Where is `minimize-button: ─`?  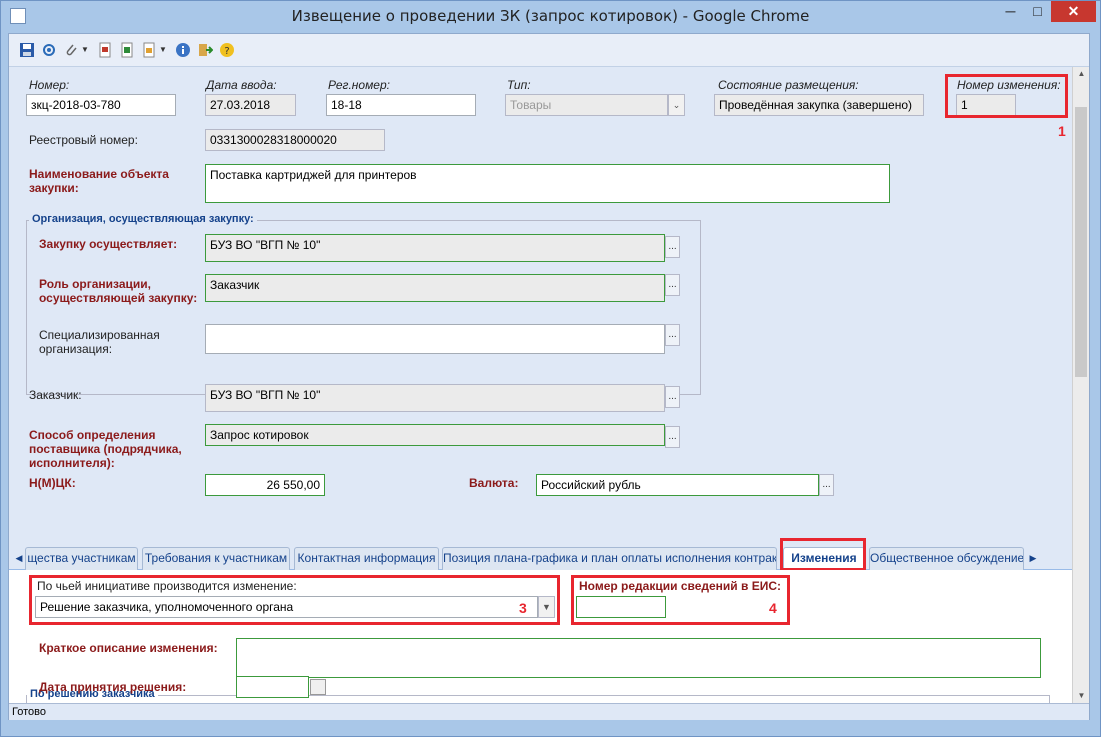 minimize-button: ─ is located at coordinates (1010, 11).